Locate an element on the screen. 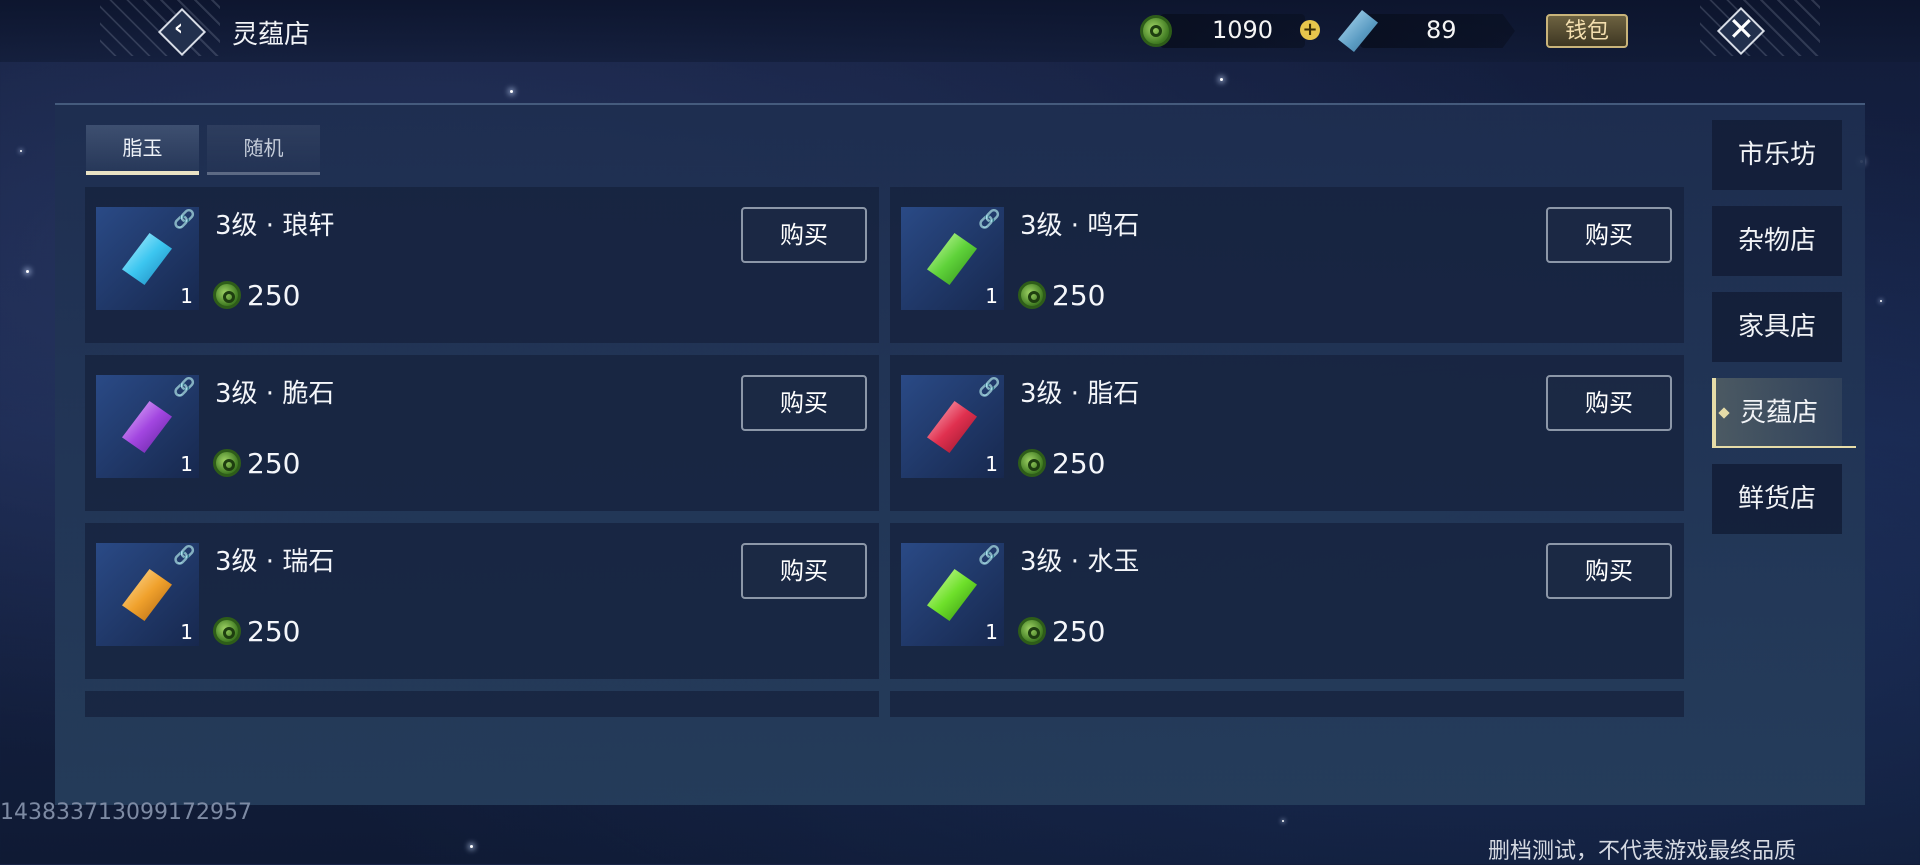 This screenshot has height=865, width=1920. item-name: 3级 · 鸣石 is located at coordinates (1080, 226).